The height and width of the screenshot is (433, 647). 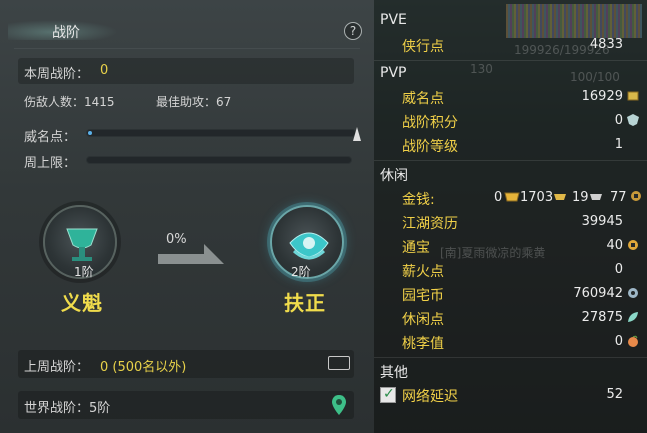 I want to click on section-pve: PVE, so click(x=393, y=20).